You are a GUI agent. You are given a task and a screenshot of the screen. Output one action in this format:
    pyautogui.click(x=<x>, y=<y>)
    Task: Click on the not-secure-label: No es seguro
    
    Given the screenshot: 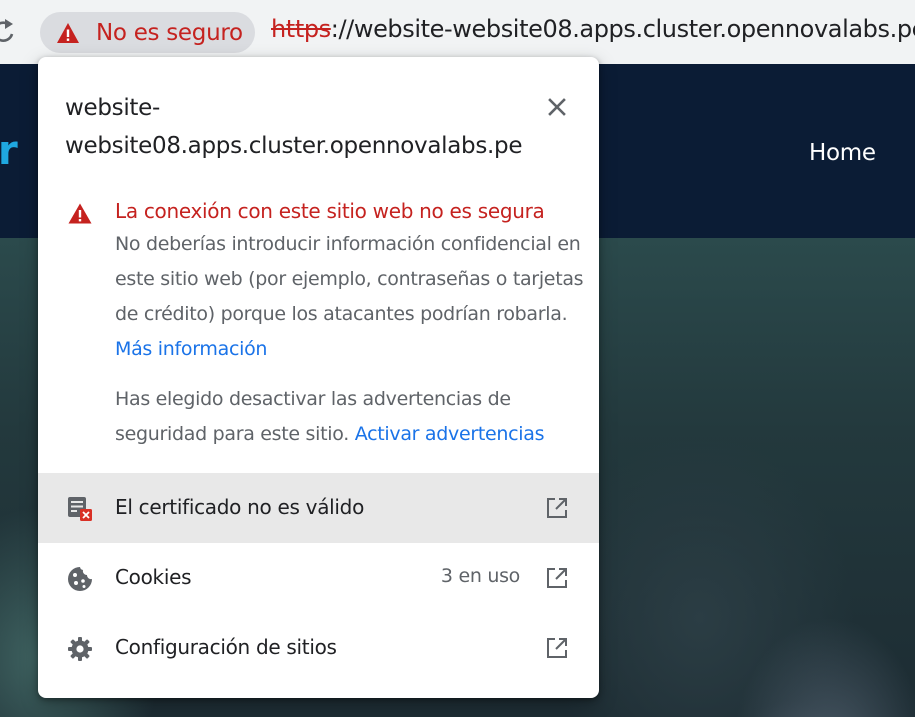 What is the action you would take?
    pyautogui.click(x=169, y=32)
    